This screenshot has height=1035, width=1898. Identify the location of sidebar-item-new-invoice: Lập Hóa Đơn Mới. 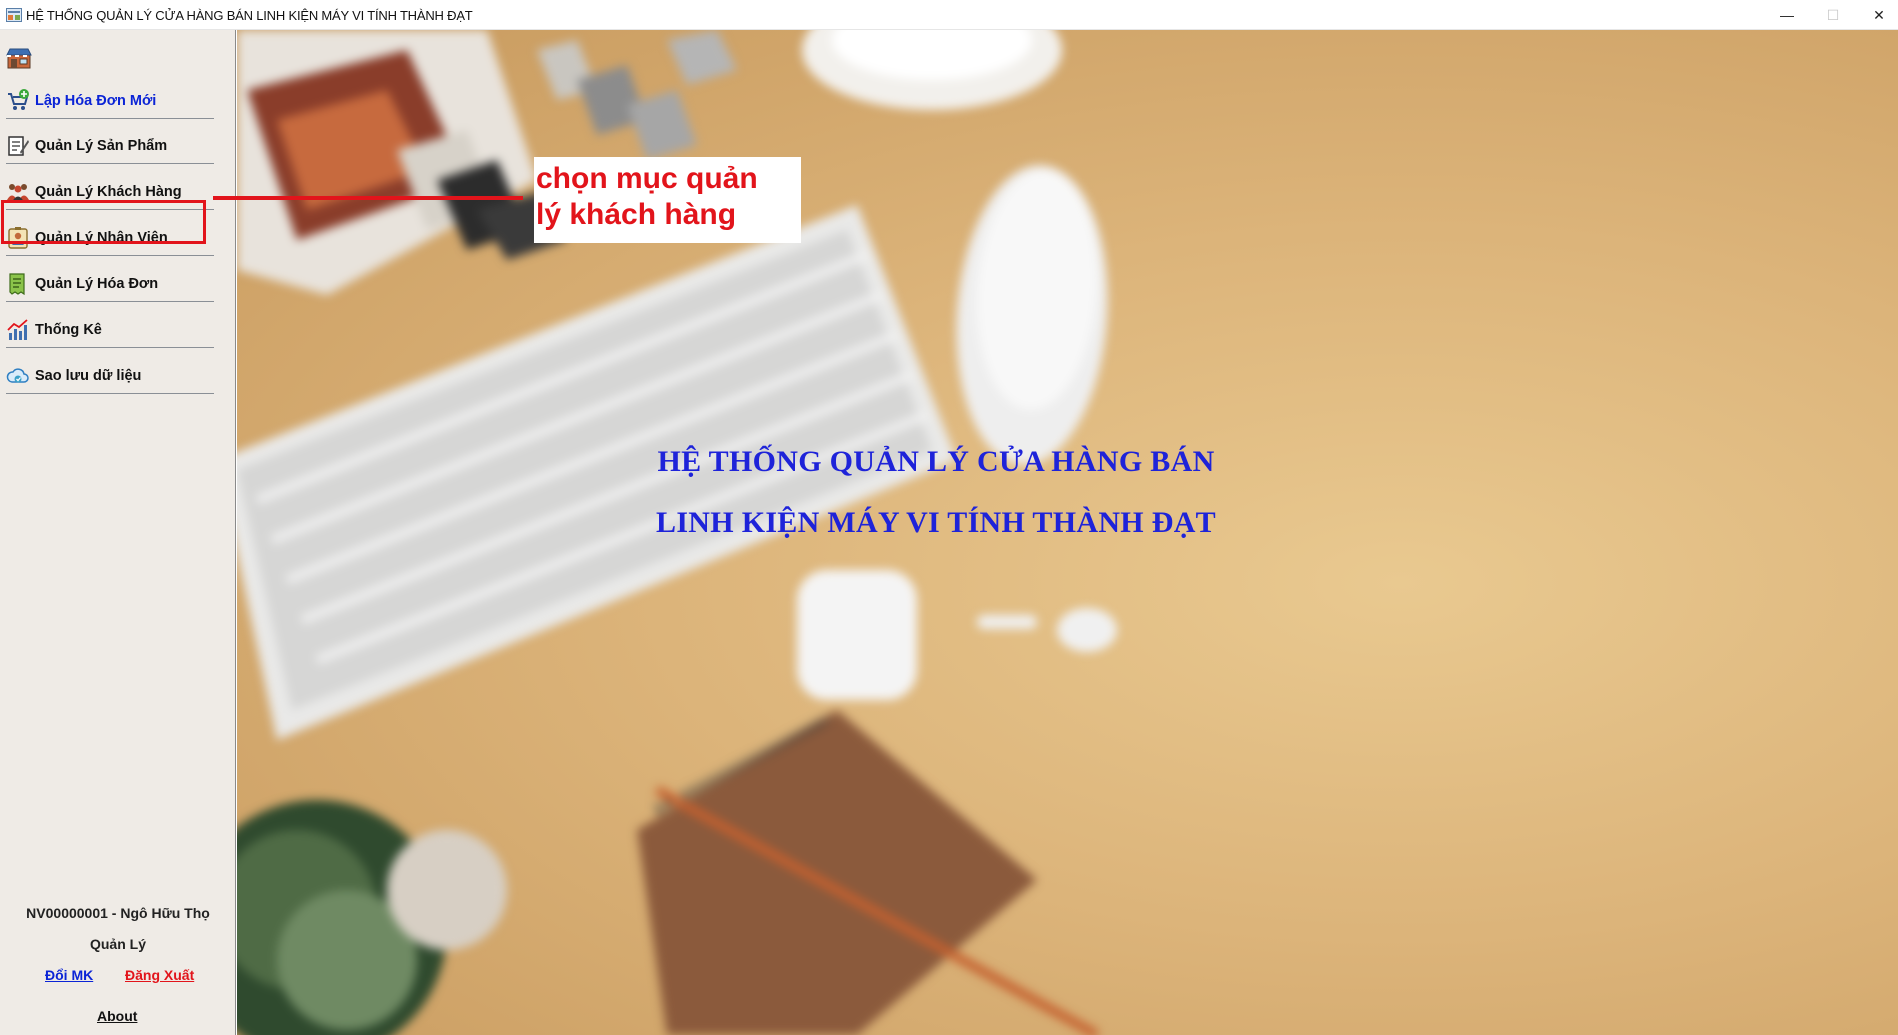
(110, 101).